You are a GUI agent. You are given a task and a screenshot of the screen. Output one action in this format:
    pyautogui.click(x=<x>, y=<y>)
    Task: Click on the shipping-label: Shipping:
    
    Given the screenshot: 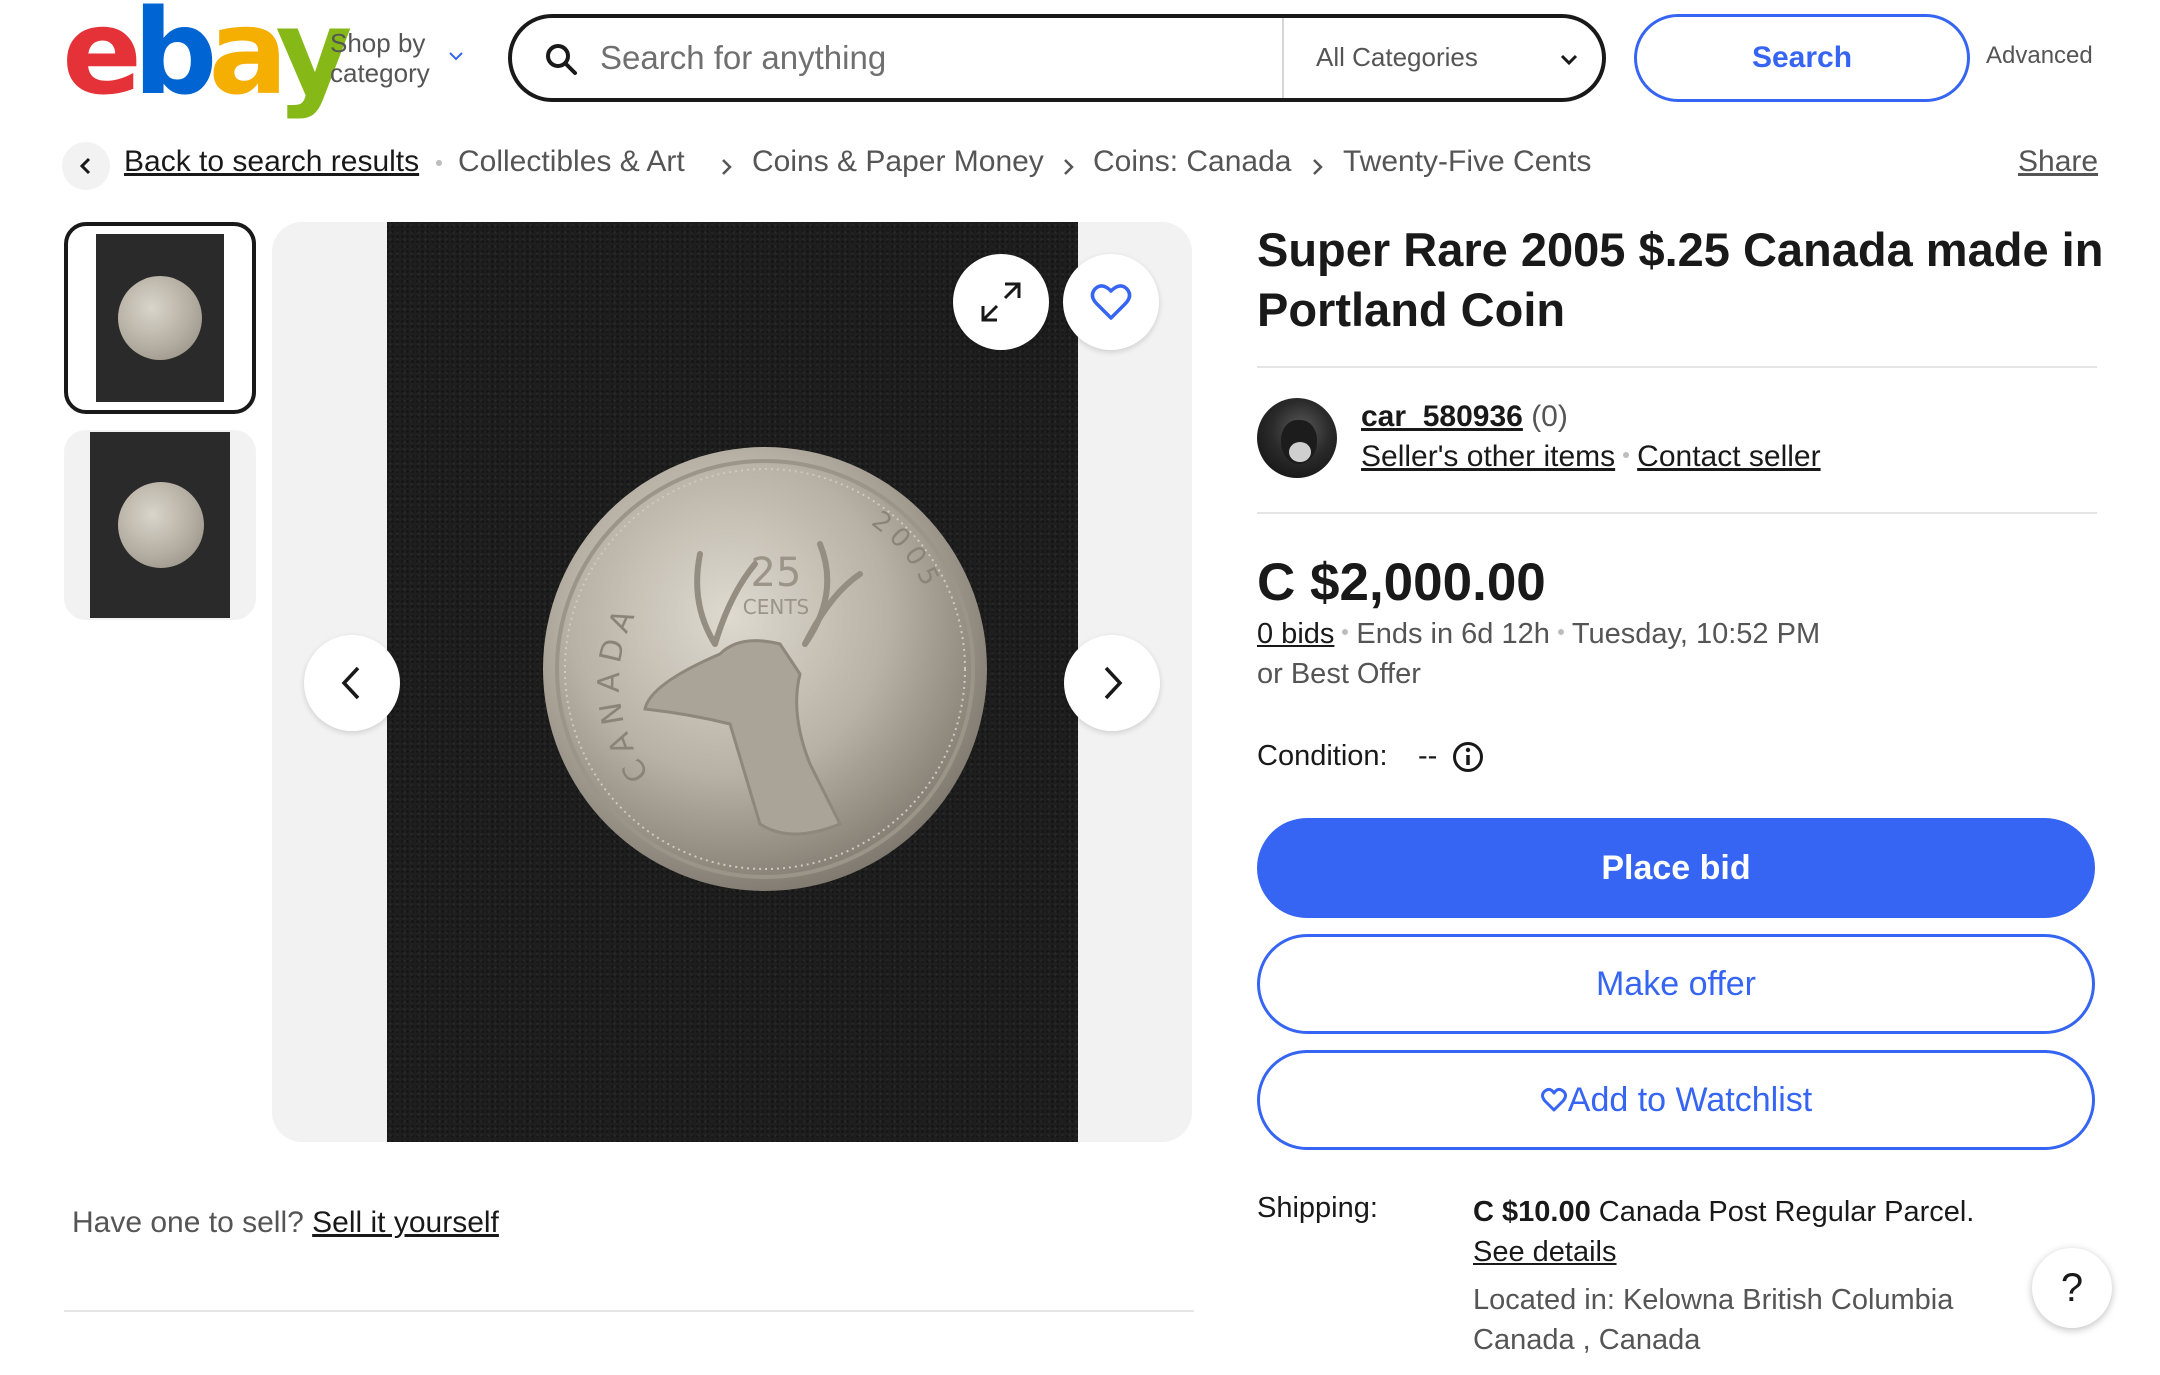 What is the action you would take?
    pyautogui.click(x=1317, y=1208)
    